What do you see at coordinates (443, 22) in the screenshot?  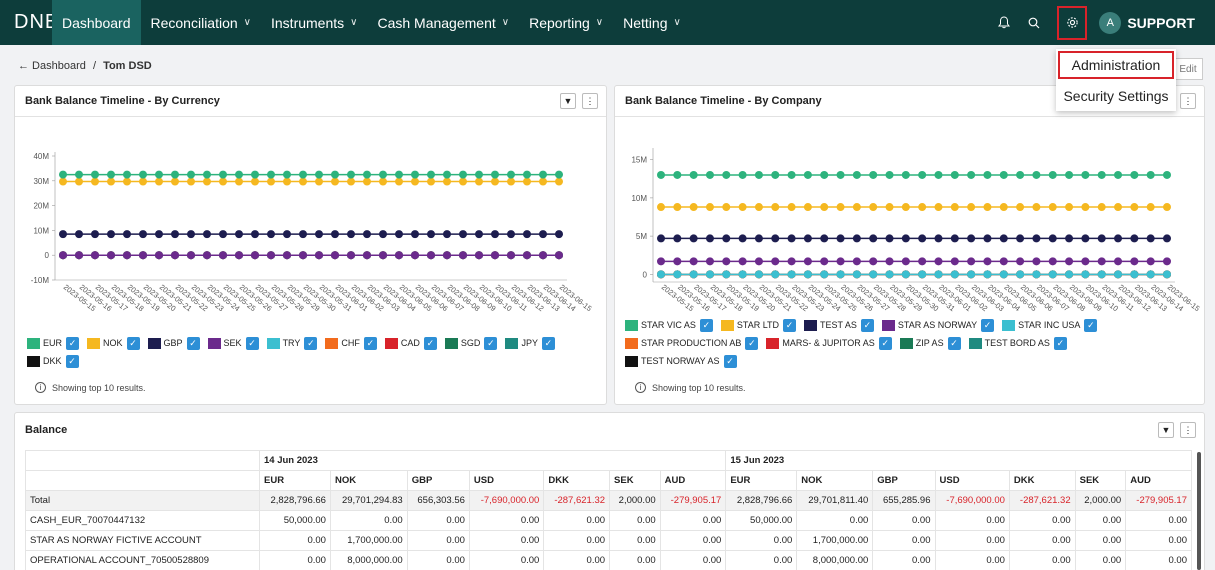 I see `nav-cash-management: Cash Management ∨` at bounding box center [443, 22].